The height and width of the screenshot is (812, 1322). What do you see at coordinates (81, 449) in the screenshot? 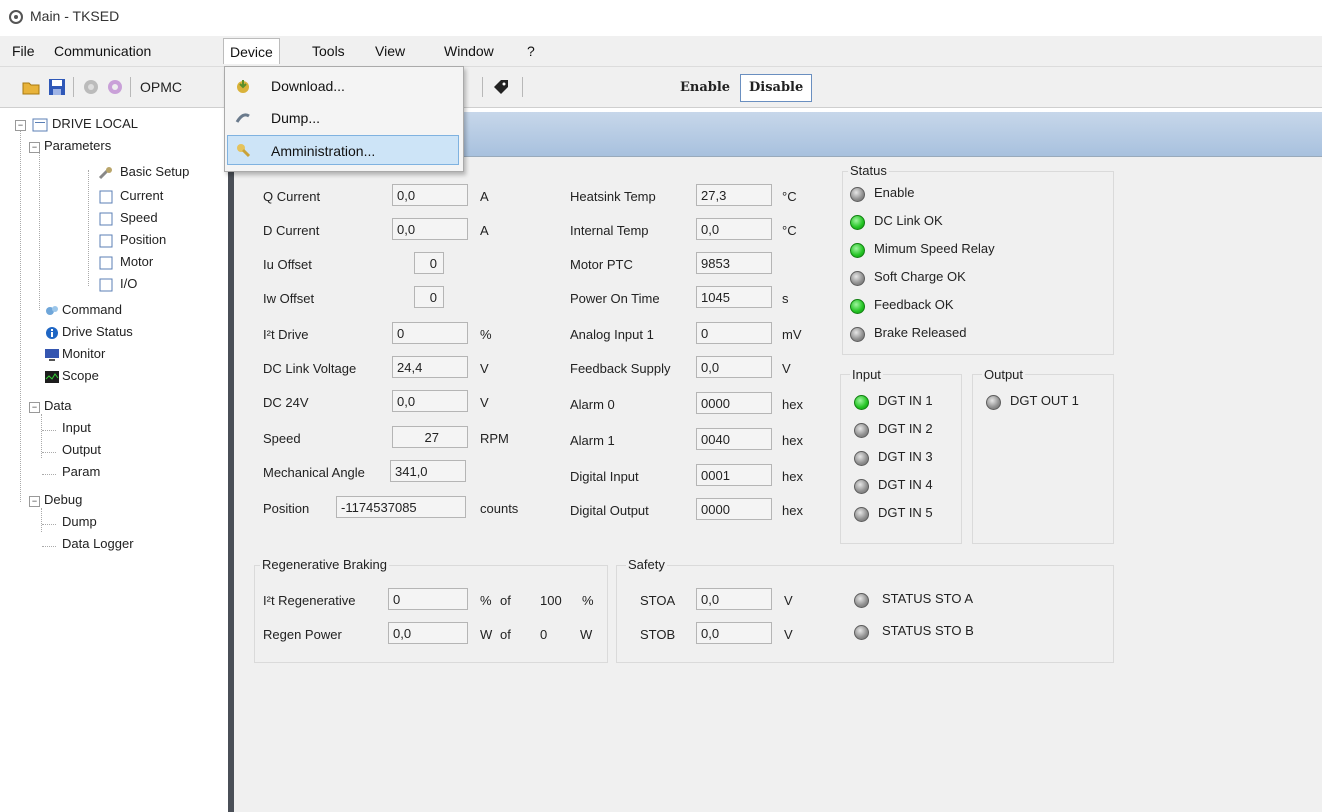
I see `tree-item-output: Output` at bounding box center [81, 449].